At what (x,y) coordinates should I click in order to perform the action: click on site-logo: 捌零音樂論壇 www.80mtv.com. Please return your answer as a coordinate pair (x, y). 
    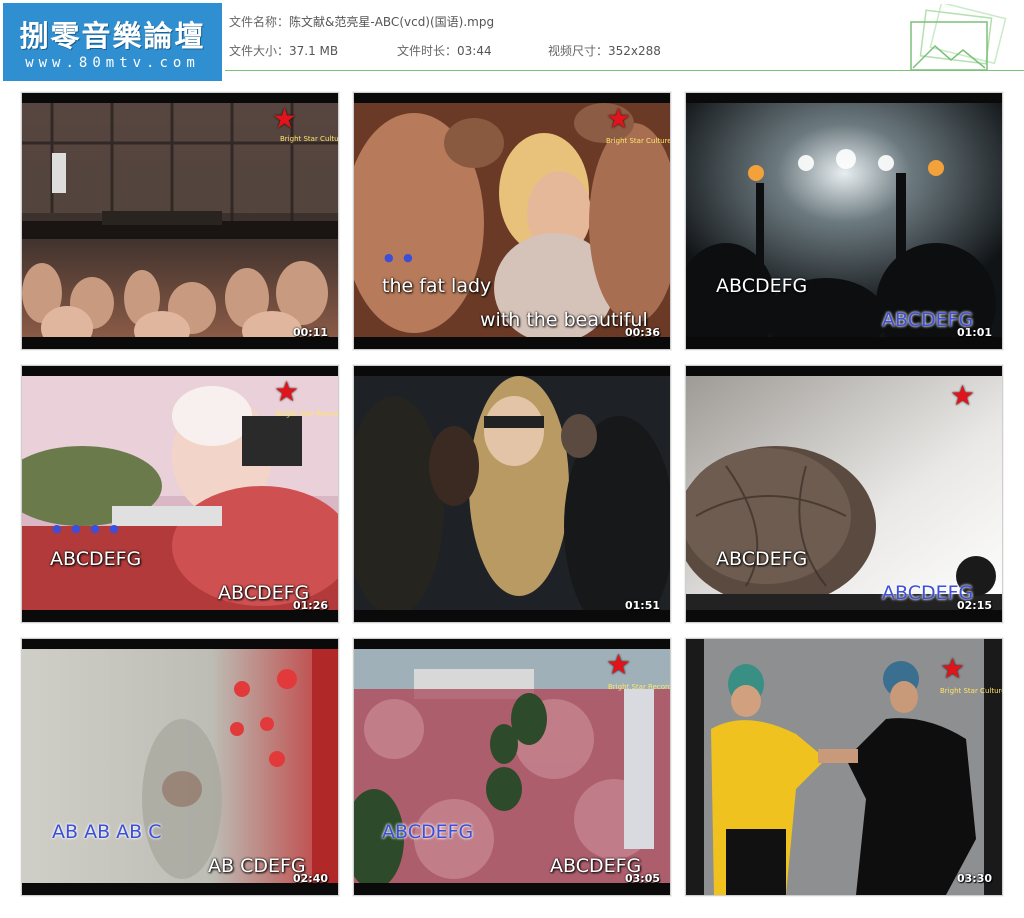
    Looking at the image, I should click on (112, 42).